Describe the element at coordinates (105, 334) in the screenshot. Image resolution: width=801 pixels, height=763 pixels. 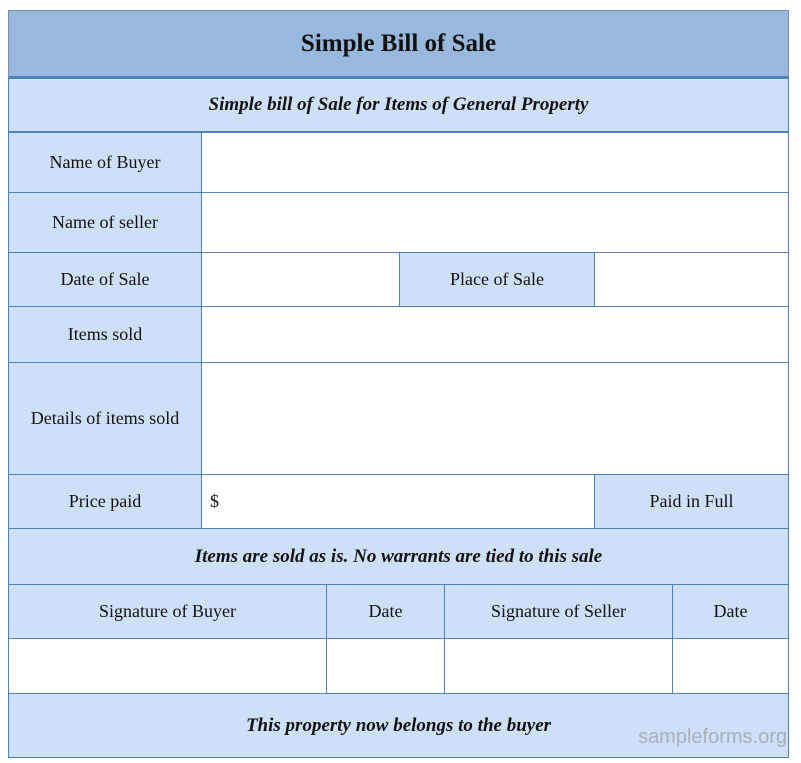
I see `items-sold-label: Items sold` at that location.